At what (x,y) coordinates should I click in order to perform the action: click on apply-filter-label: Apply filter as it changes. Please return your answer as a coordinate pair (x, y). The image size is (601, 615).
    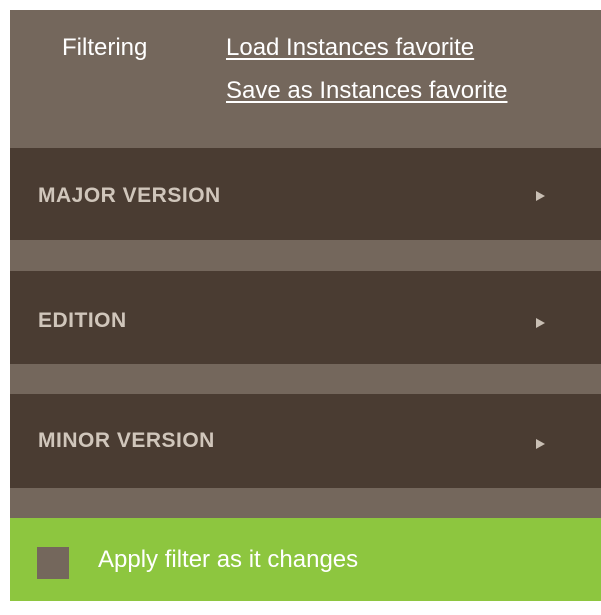
    Looking at the image, I should click on (228, 560).